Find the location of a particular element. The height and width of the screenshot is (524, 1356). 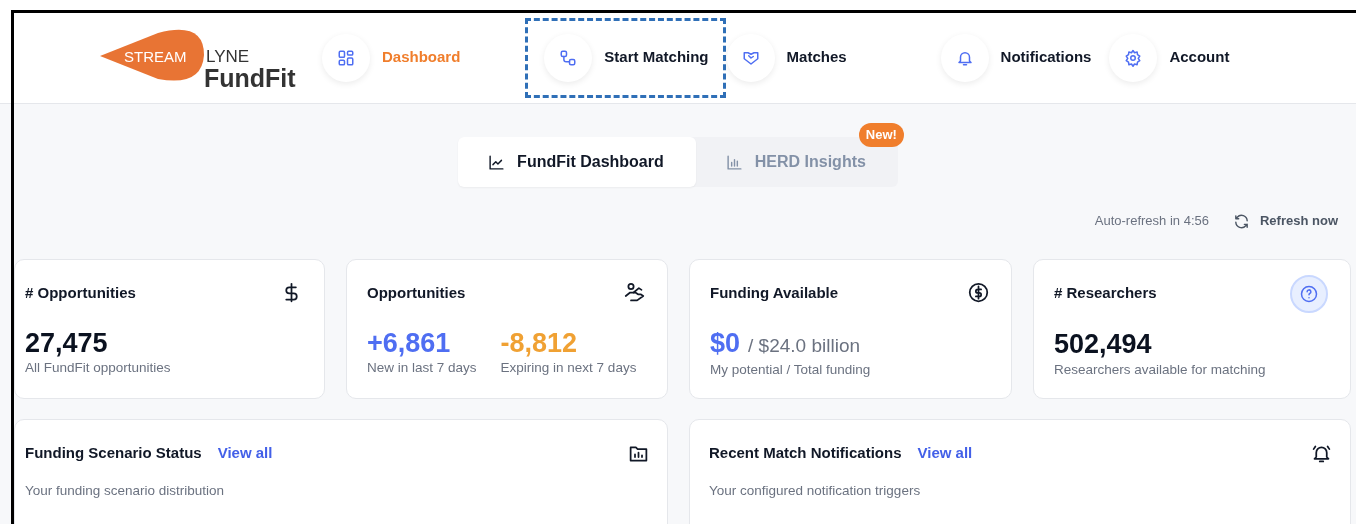

tab: FundFit Dashboard is located at coordinates (577, 162).